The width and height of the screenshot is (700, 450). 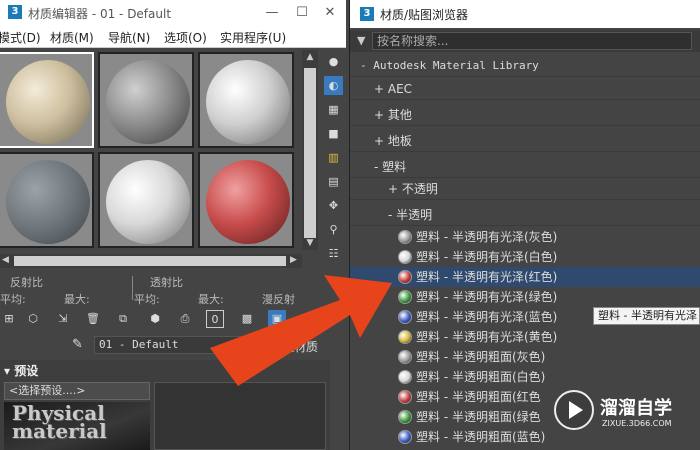 I want to click on scroll-right-icon: ▶, so click(x=293, y=260).